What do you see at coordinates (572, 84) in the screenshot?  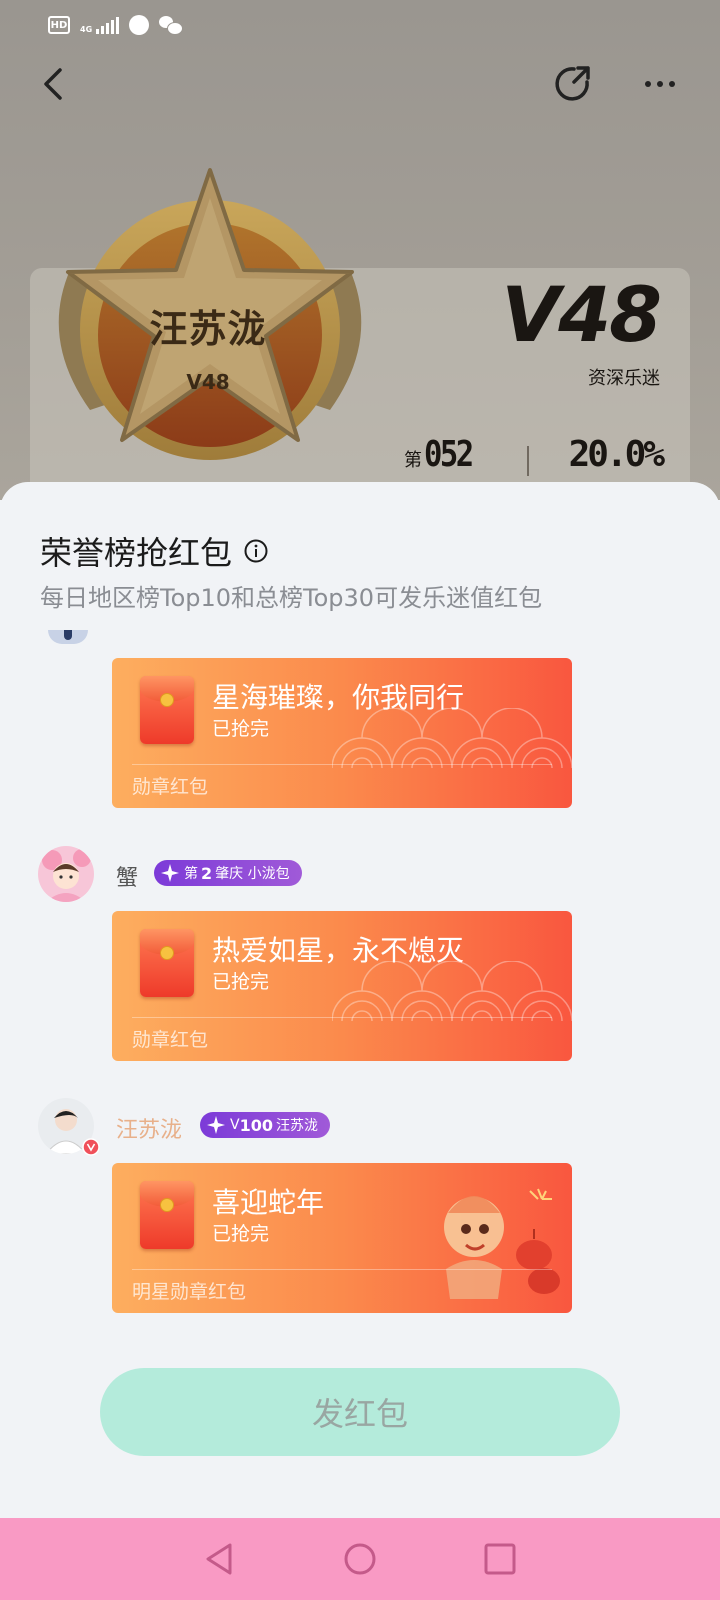 I see `share-icon` at bounding box center [572, 84].